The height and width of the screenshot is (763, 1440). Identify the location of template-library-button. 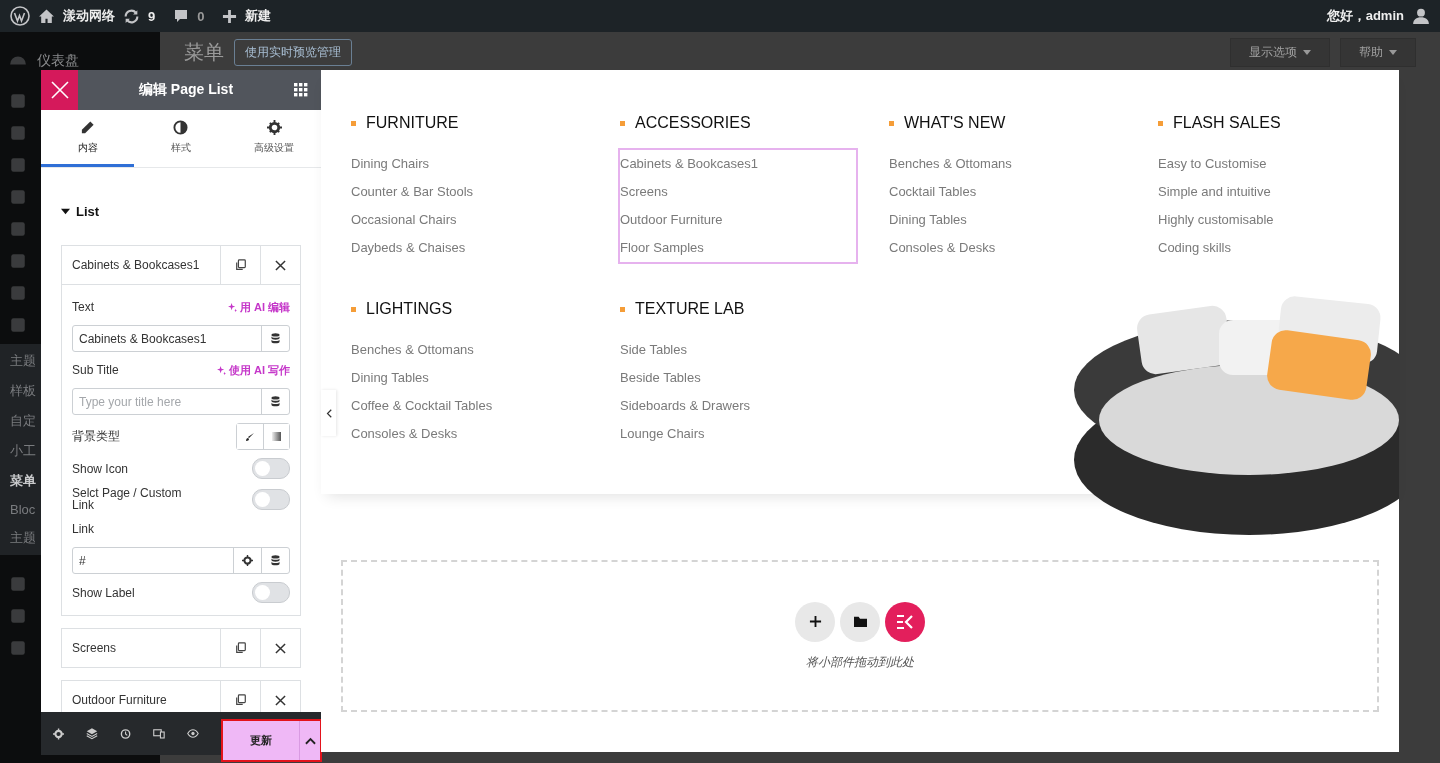
(860, 621).